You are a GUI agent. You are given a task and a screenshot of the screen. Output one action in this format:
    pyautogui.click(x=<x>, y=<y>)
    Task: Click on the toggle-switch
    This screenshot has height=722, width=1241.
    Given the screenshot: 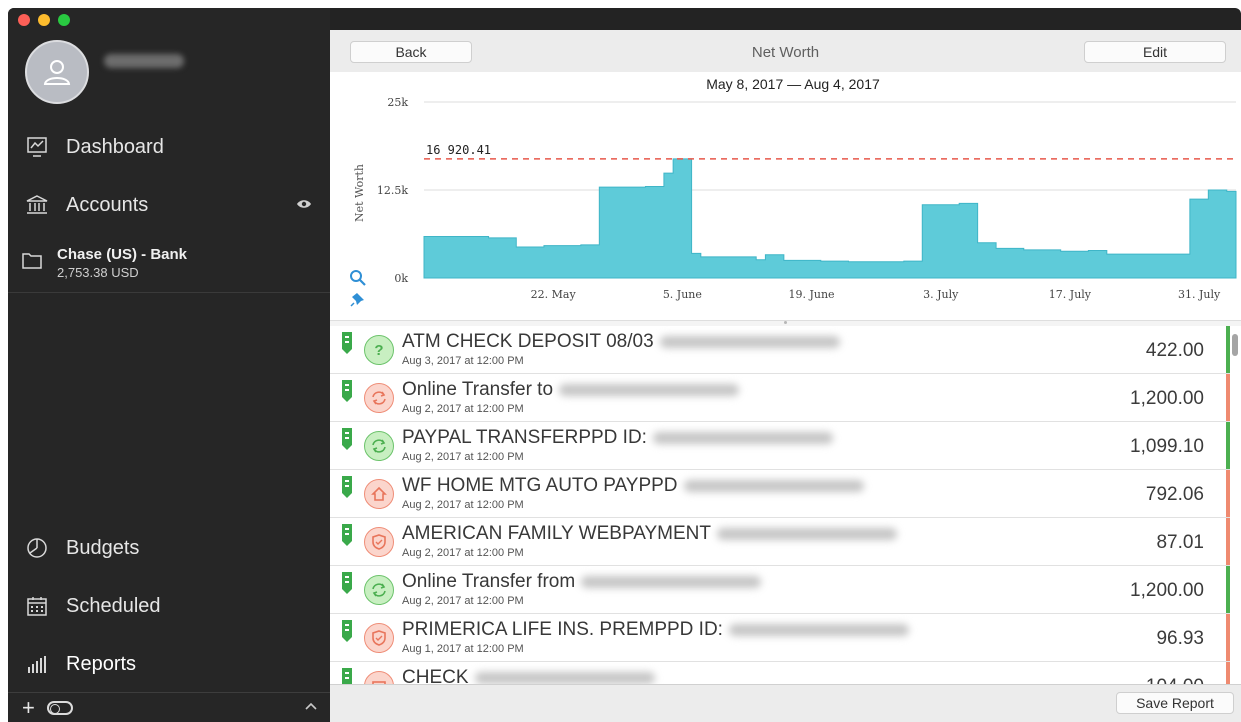 What is the action you would take?
    pyautogui.click(x=59, y=707)
    